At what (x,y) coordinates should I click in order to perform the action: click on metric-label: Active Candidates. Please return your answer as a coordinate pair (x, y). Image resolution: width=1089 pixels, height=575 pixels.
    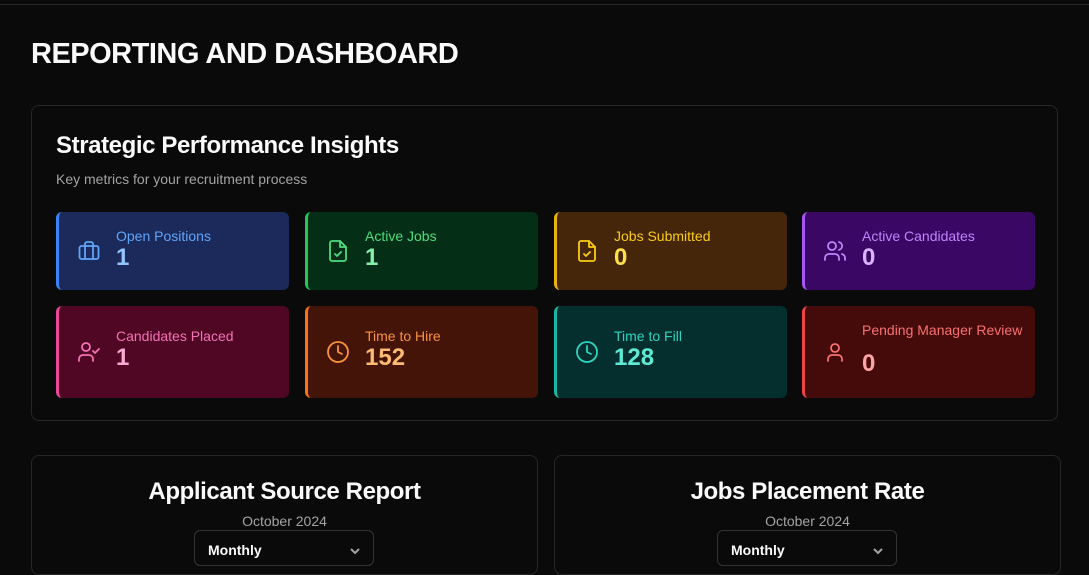
    Looking at the image, I should click on (918, 236).